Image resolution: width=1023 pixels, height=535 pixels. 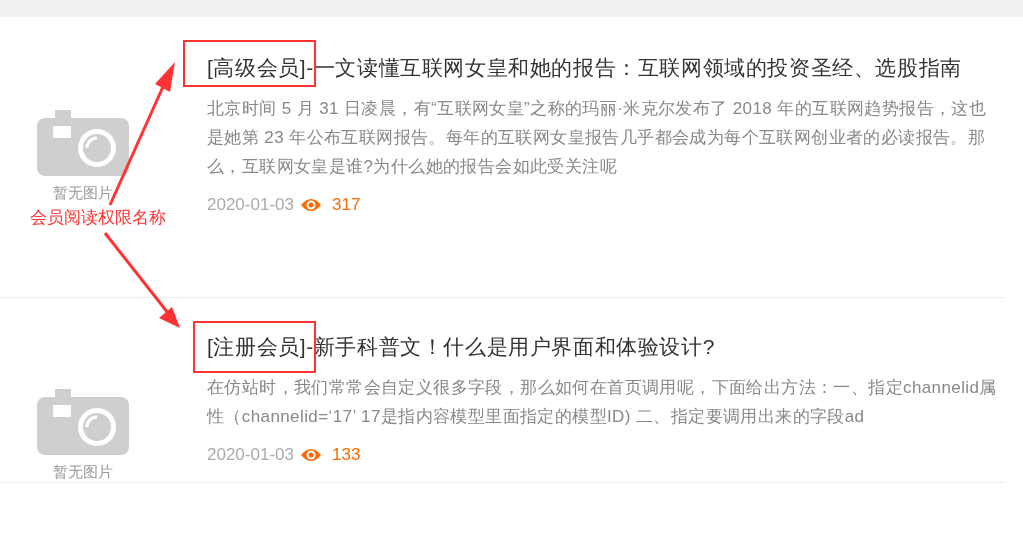 What do you see at coordinates (98, 218) in the screenshot?
I see `annotation-label: 会员阅读权限名称` at bounding box center [98, 218].